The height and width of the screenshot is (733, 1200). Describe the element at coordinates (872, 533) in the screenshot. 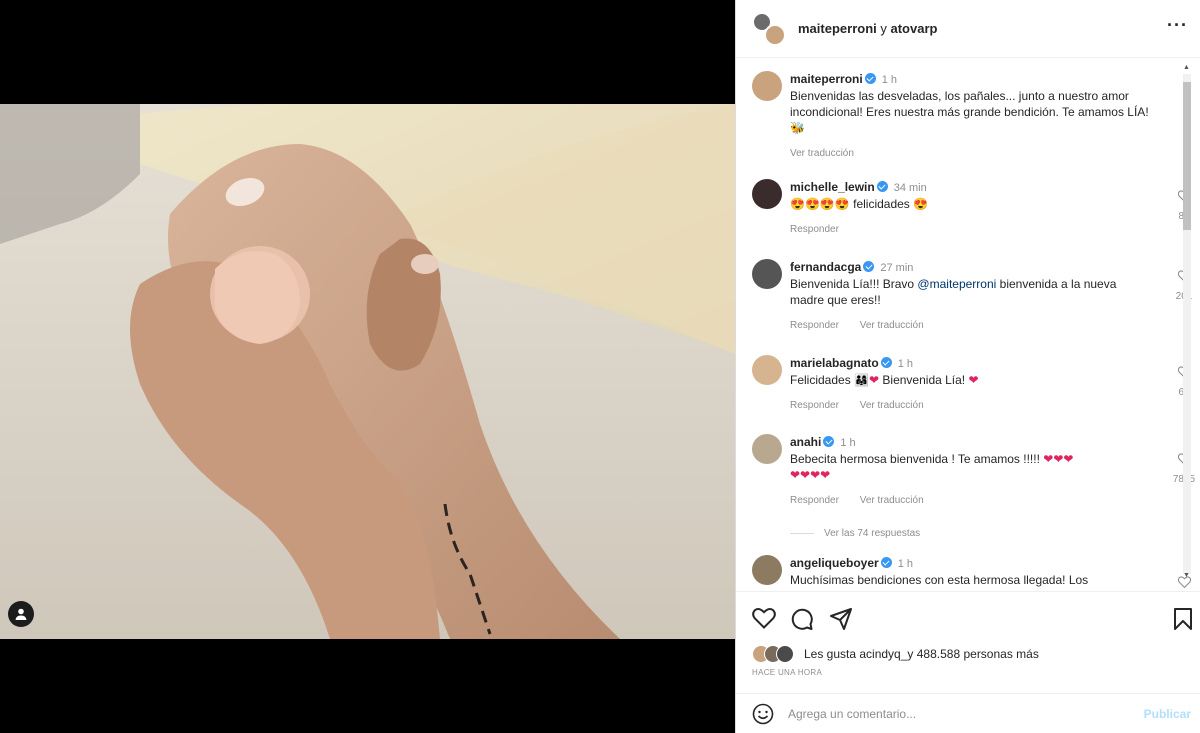

I see `view-replies-label: Ver las 74 respuestas` at that location.